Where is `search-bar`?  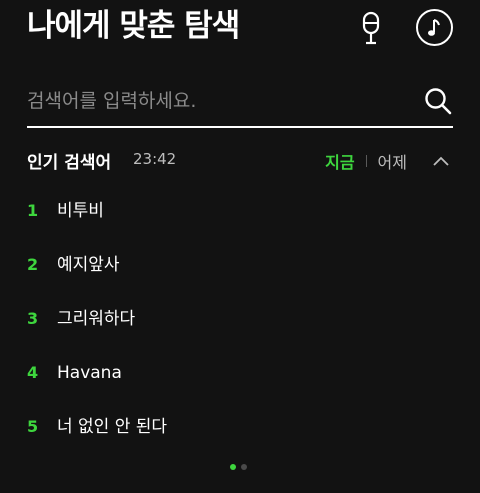 search-bar is located at coordinates (240, 103).